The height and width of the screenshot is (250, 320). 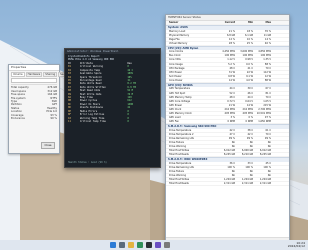 I want to click on sensor-name: Memory Load, so click(x=177, y=31).